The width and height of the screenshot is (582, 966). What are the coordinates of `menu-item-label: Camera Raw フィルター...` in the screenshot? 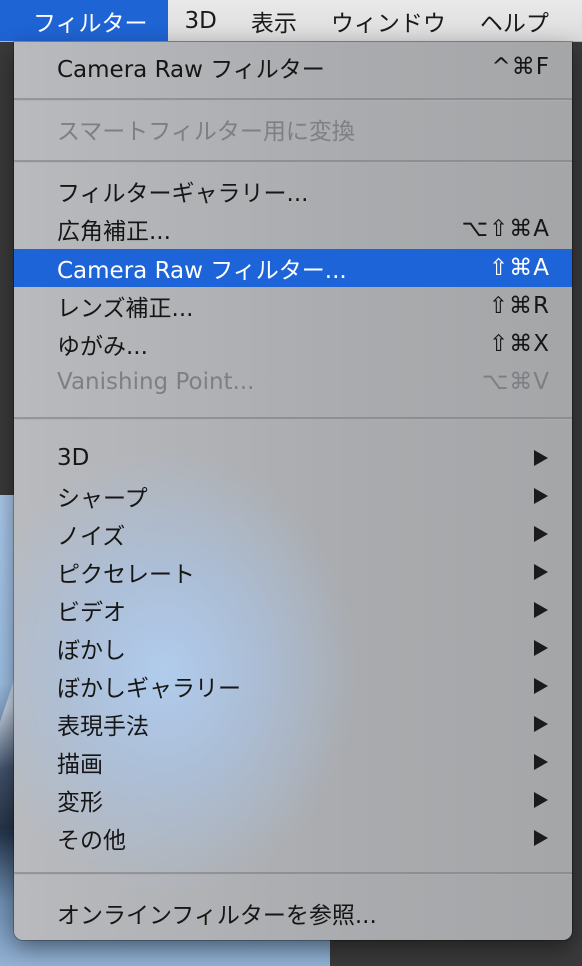 It's located at (202, 271).